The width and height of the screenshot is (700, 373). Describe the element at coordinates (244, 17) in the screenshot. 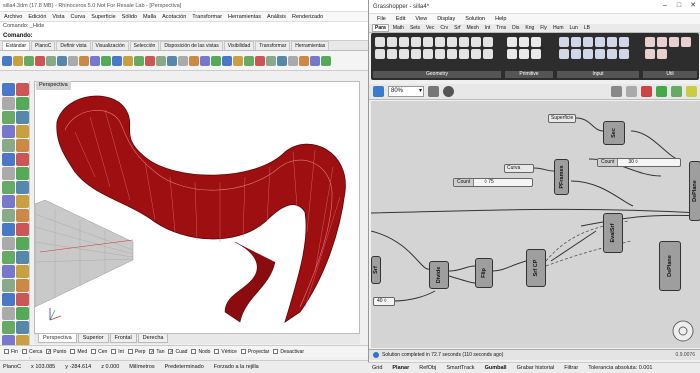

I see `menu-herramientas: Herramientas` at that location.